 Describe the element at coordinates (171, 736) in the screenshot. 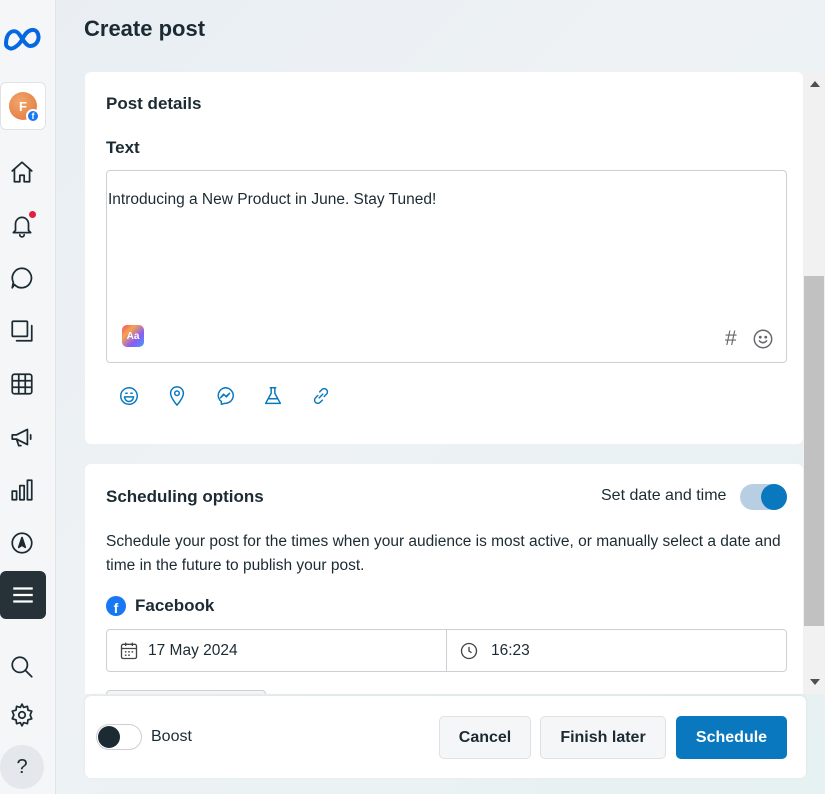

I see `boost-label: Boost` at that location.